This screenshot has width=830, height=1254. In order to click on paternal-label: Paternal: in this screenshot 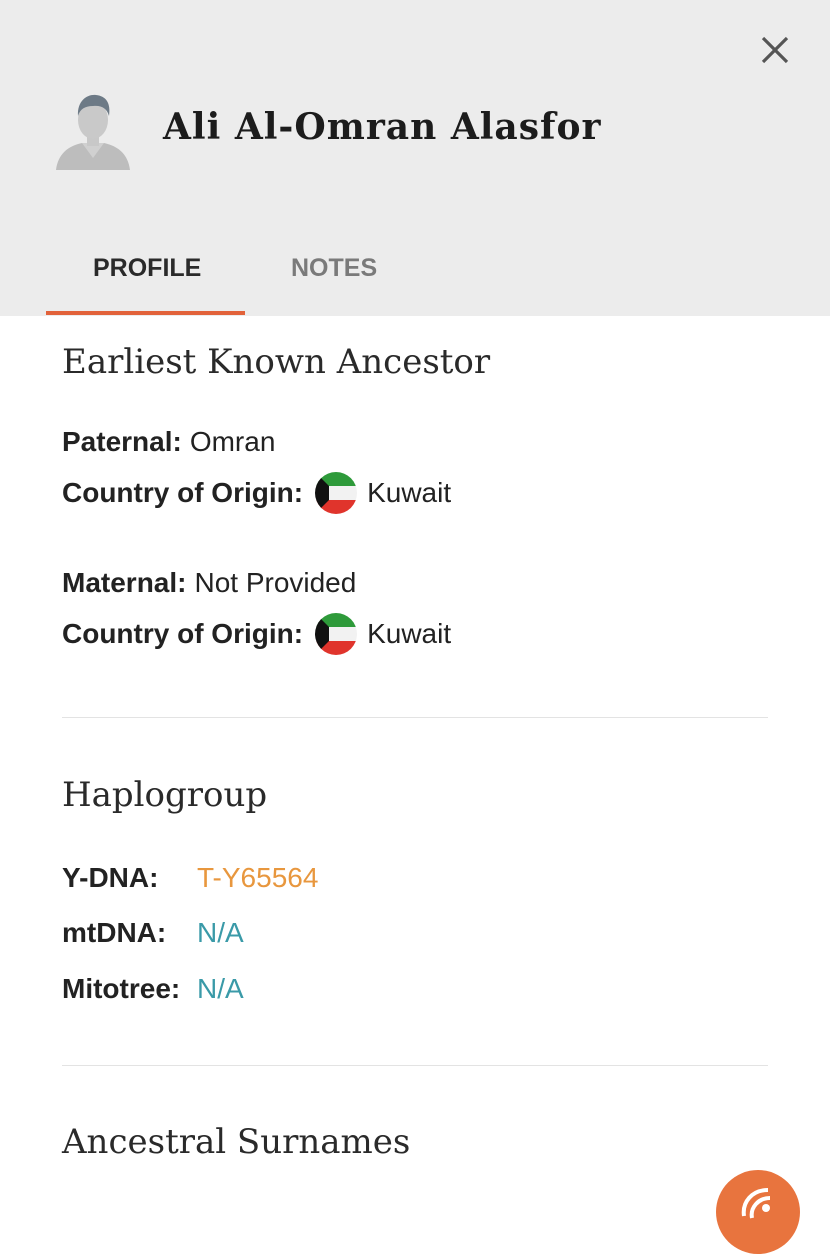, I will do `click(122, 441)`.